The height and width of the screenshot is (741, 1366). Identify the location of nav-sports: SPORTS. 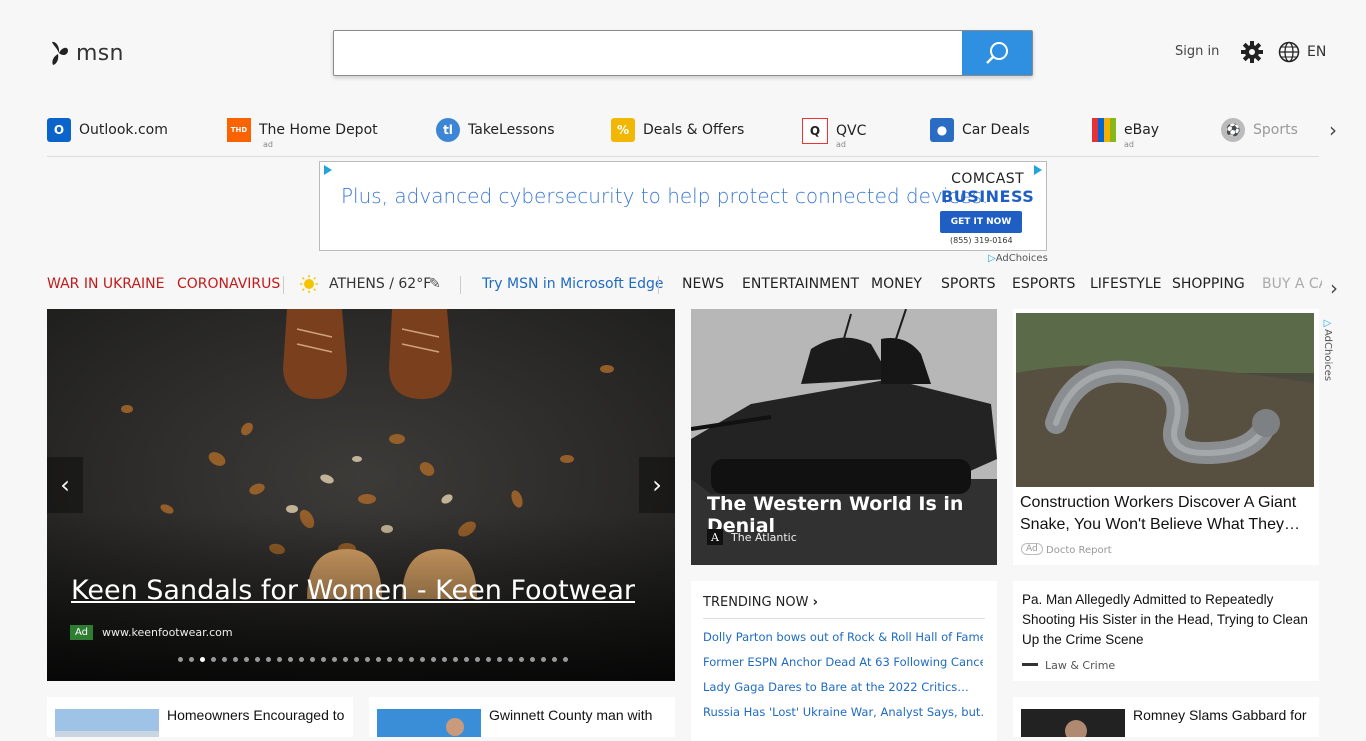
(968, 284).